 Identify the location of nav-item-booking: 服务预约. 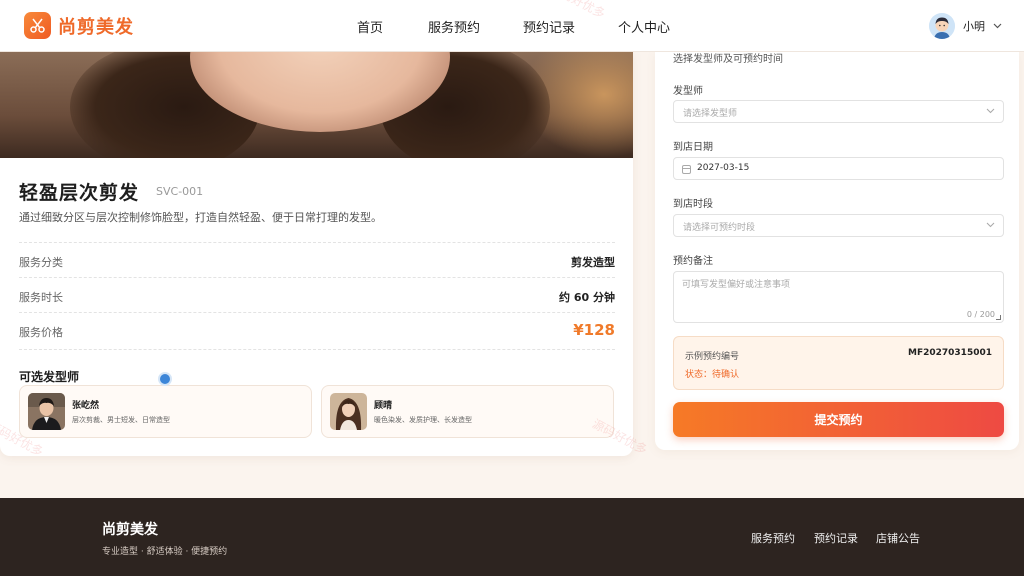
(454, 26).